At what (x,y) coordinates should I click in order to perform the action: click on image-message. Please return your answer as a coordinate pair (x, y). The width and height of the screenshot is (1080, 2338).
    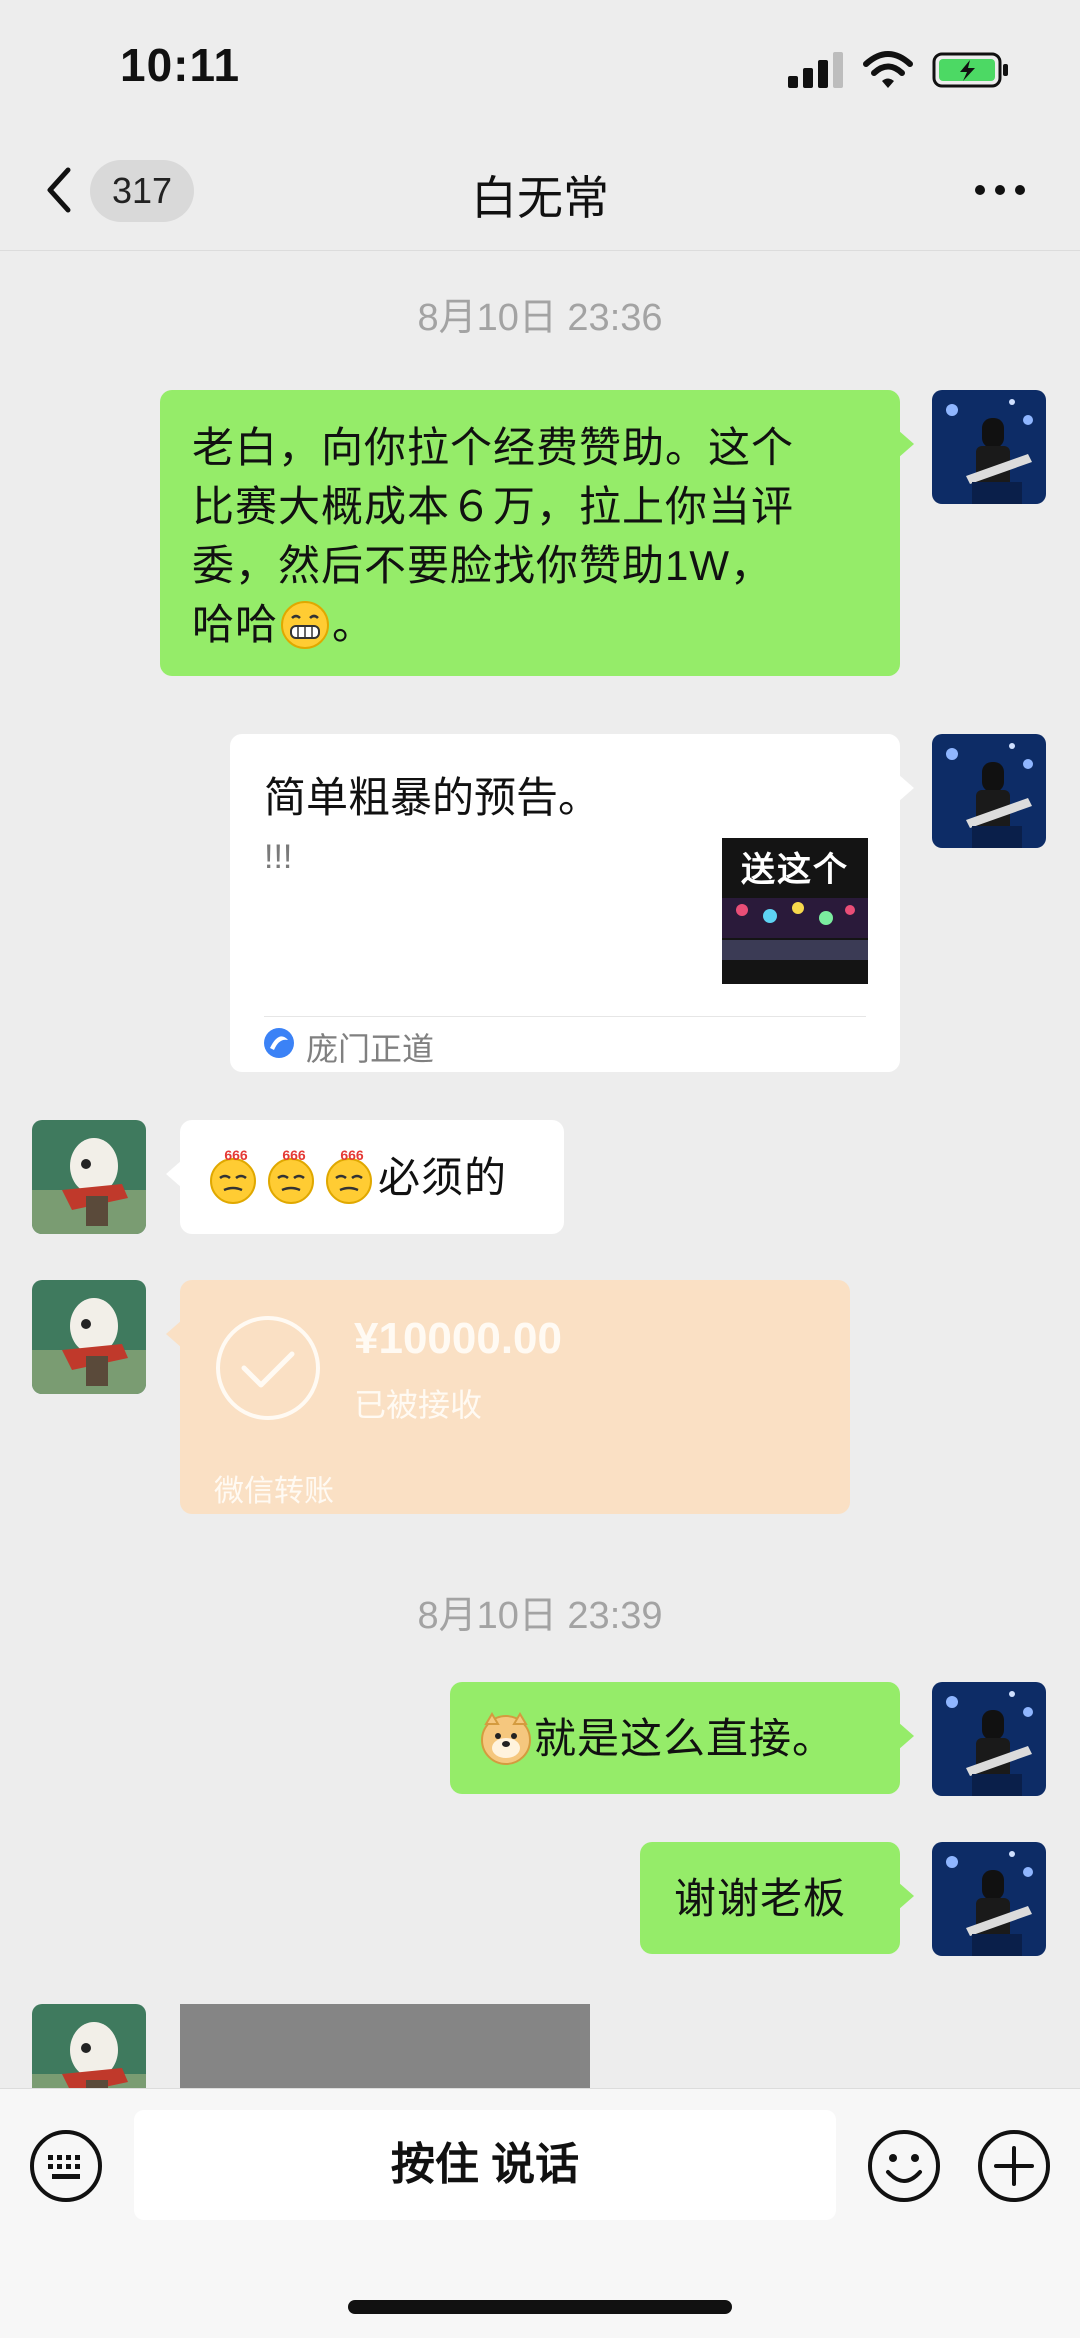
    Looking at the image, I should click on (385, 2049).